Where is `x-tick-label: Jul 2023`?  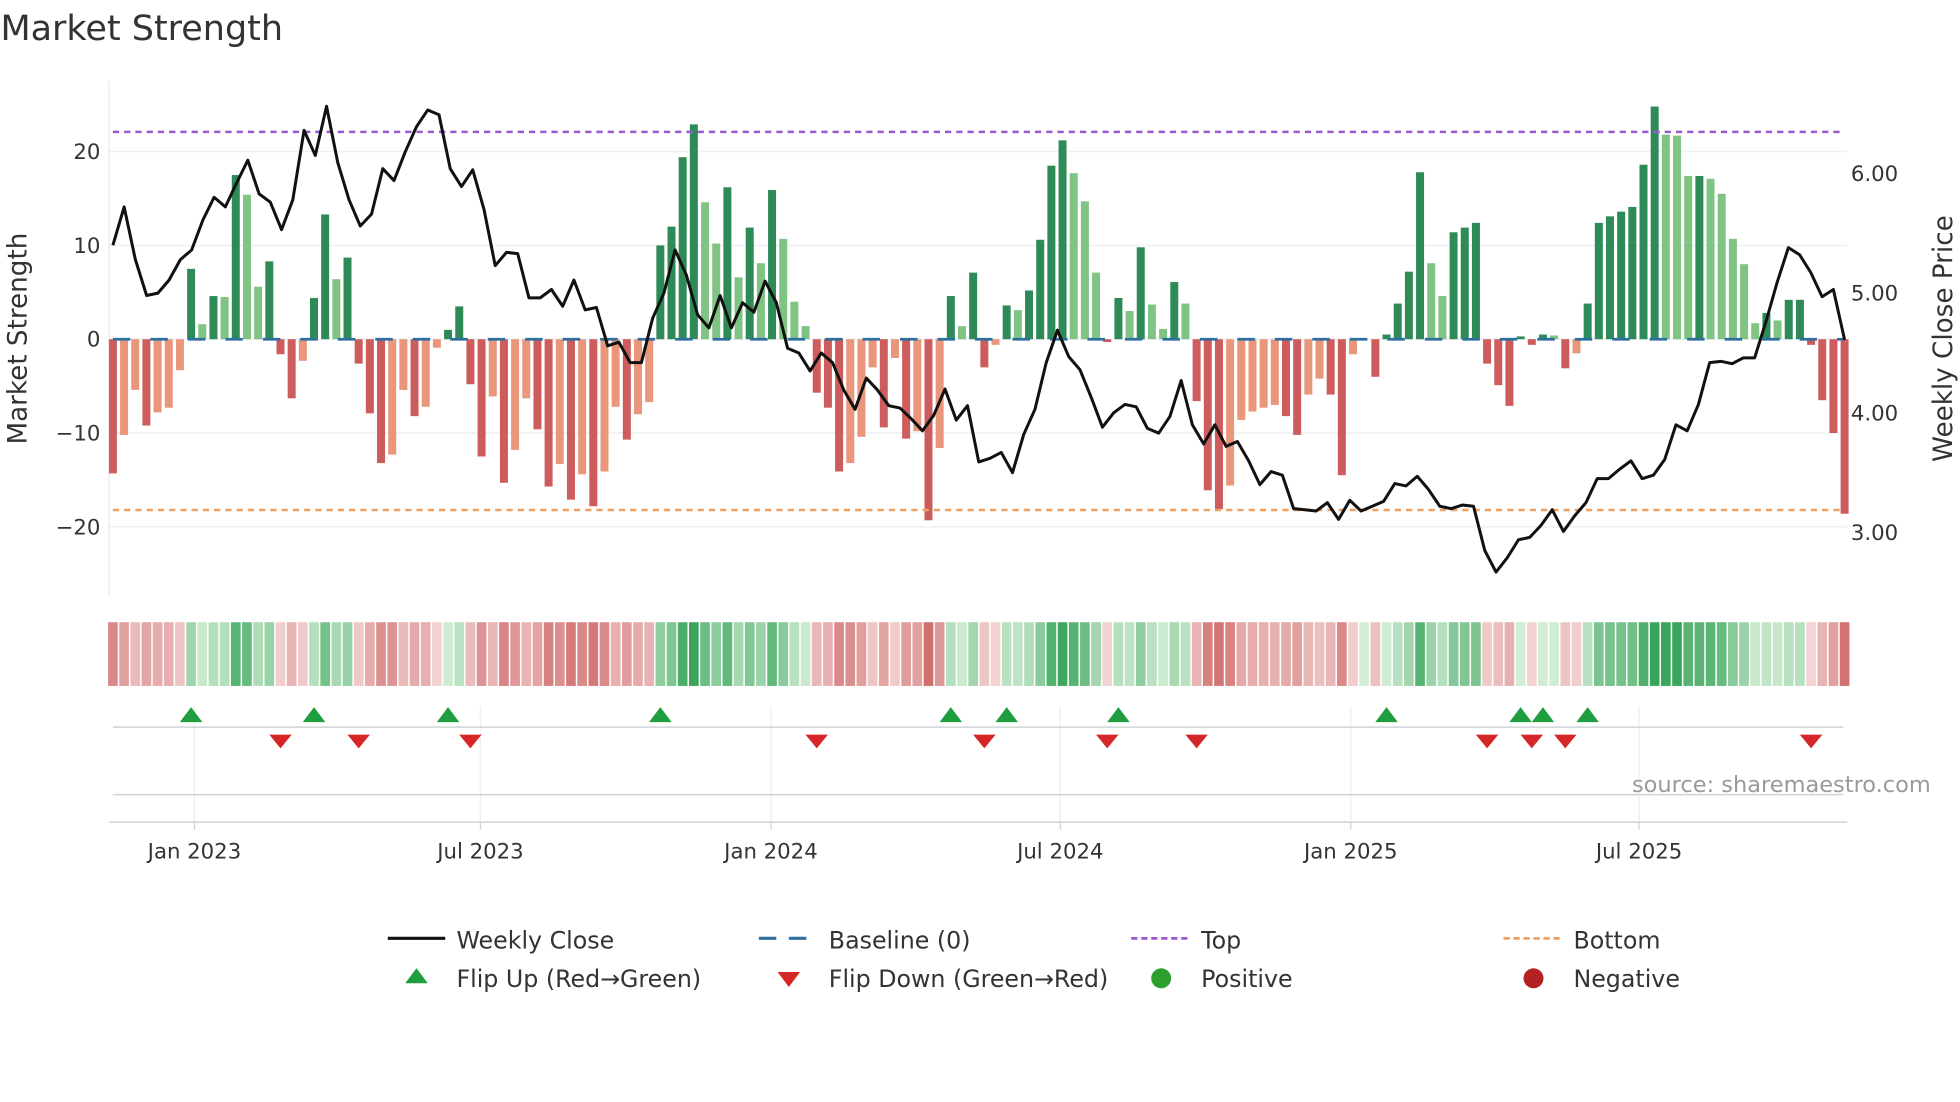
x-tick-label: Jul 2023 is located at coordinates (479, 851).